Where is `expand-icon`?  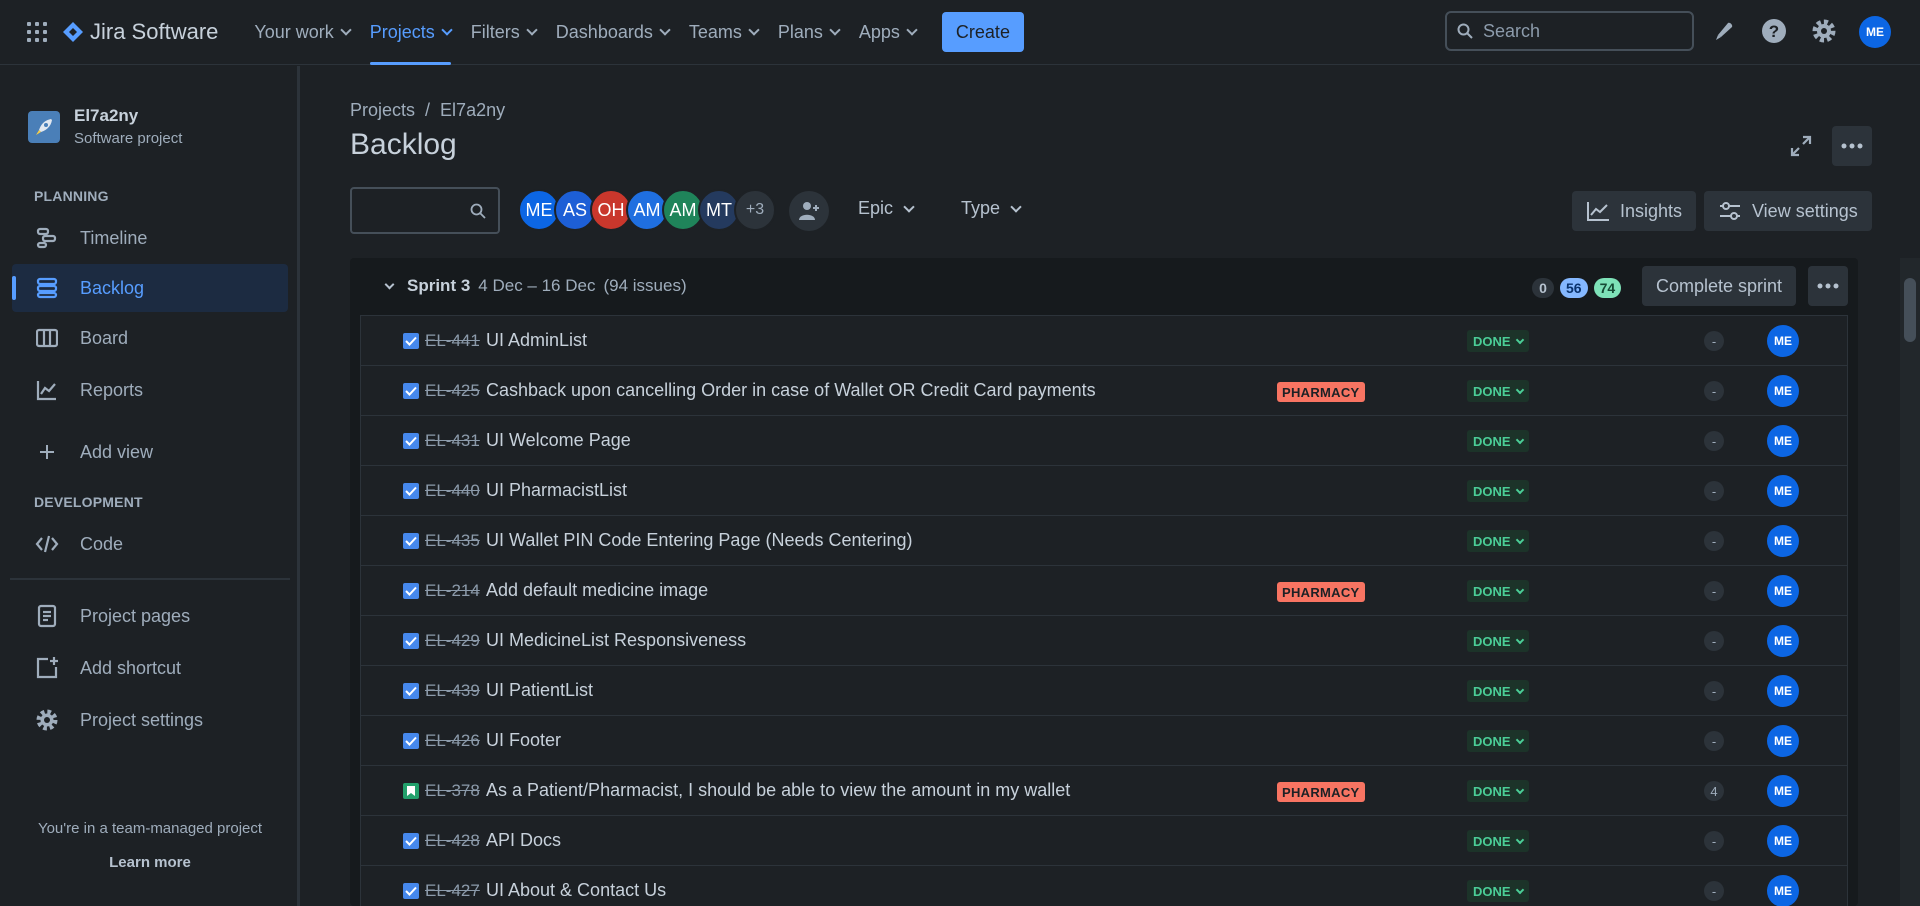 expand-icon is located at coordinates (1801, 146).